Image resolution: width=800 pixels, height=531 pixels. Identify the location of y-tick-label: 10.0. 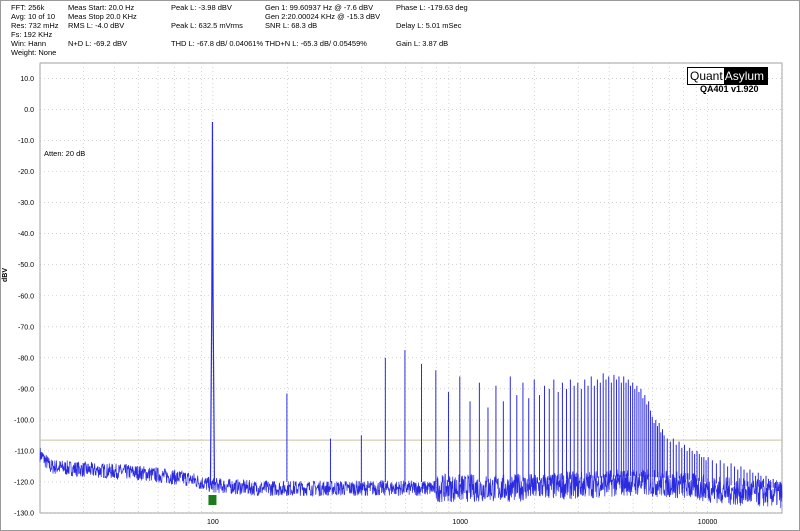
(27, 79).